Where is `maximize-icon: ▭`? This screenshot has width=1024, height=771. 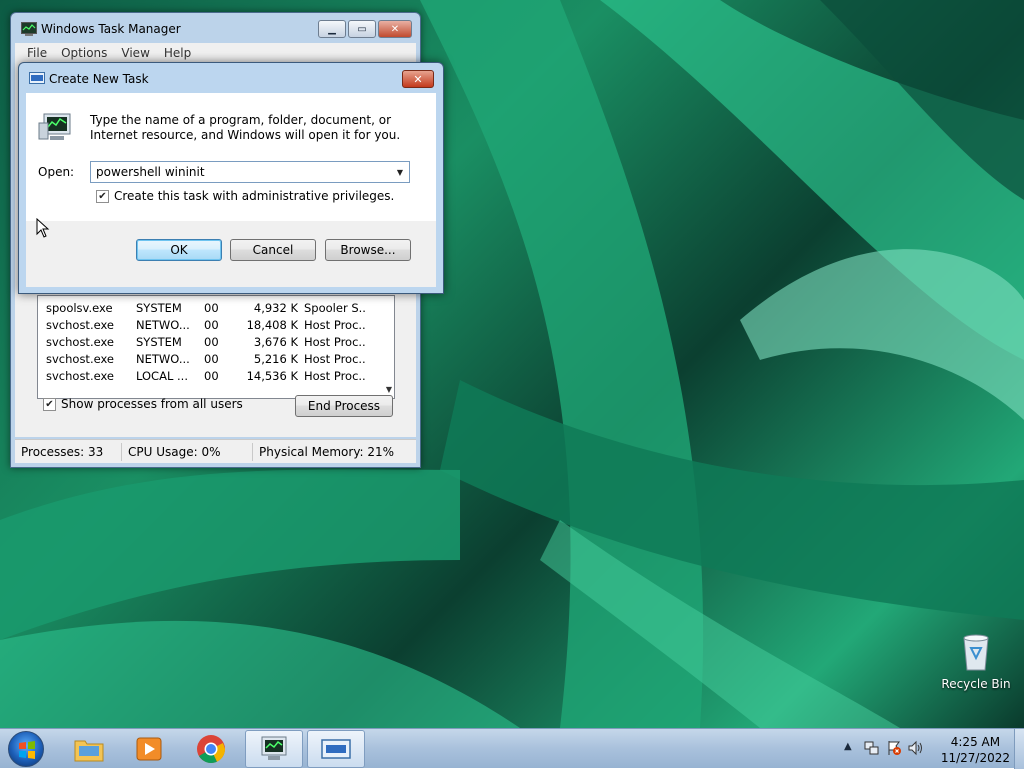 maximize-icon: ▭ is located at coordinates (362, 29).